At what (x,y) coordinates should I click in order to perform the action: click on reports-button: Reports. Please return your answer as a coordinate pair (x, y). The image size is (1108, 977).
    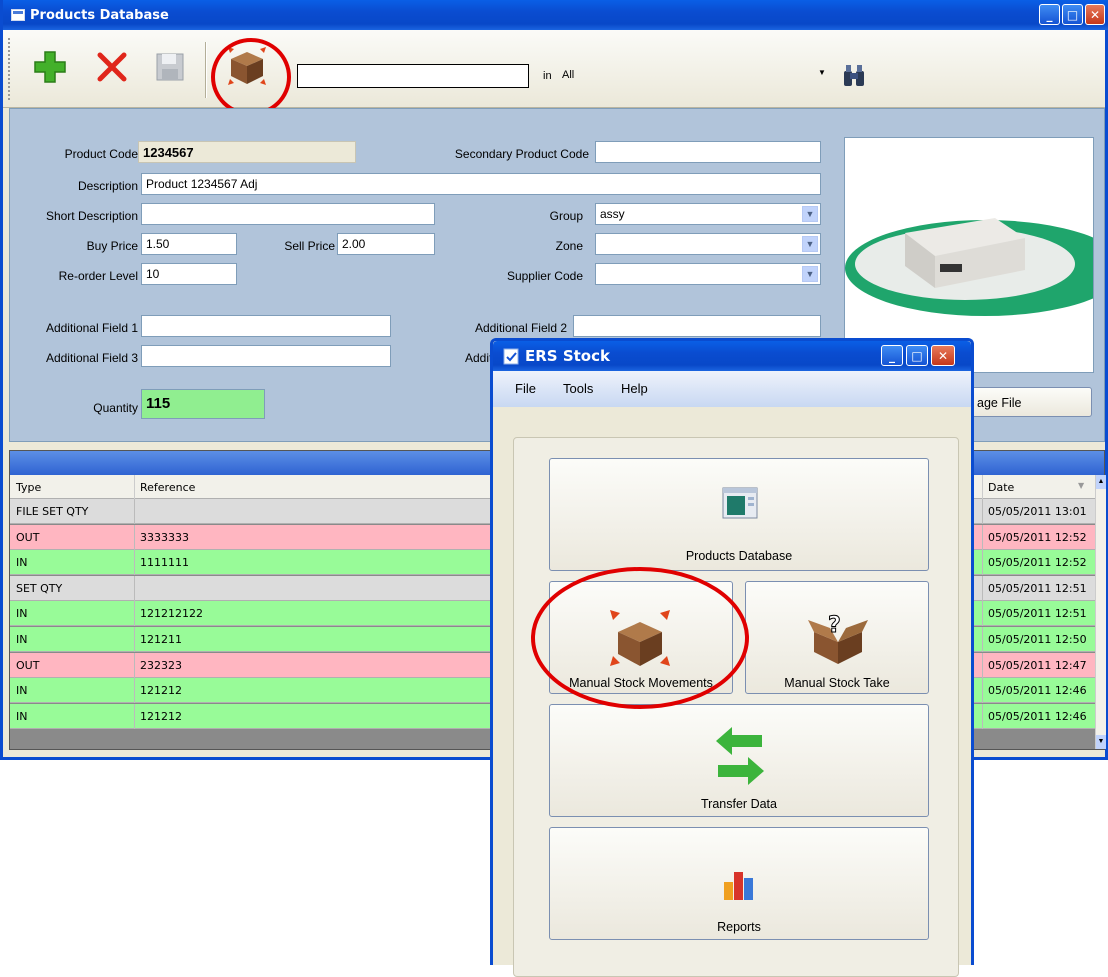
    Looking at the image, I should click on (739, 883).